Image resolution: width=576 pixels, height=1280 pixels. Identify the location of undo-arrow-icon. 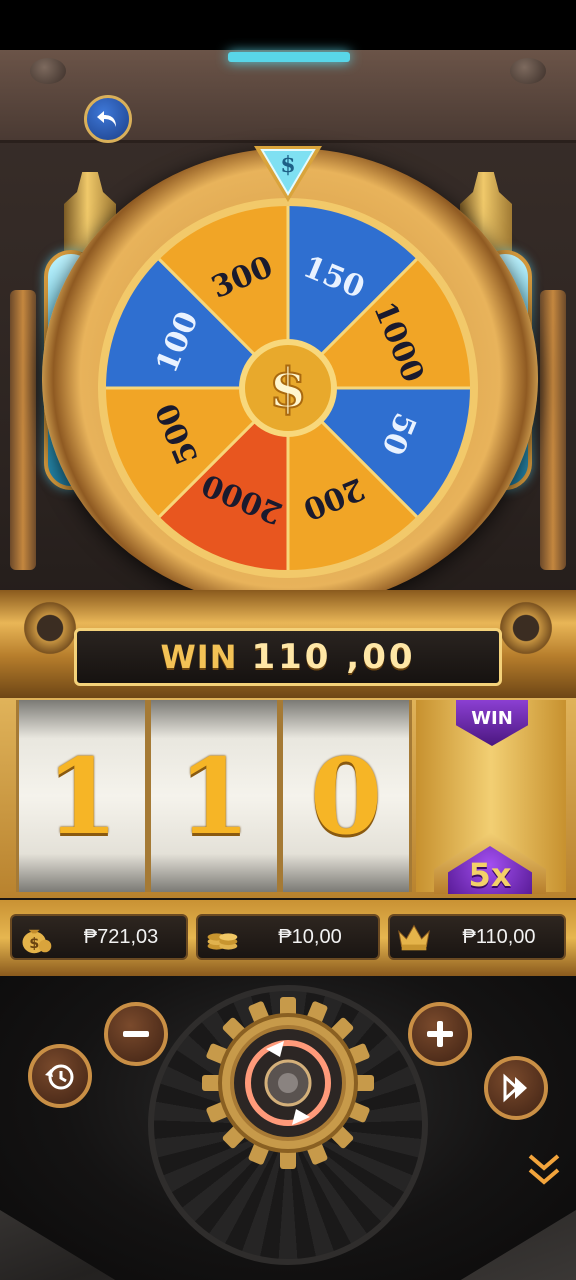
(106, 119).